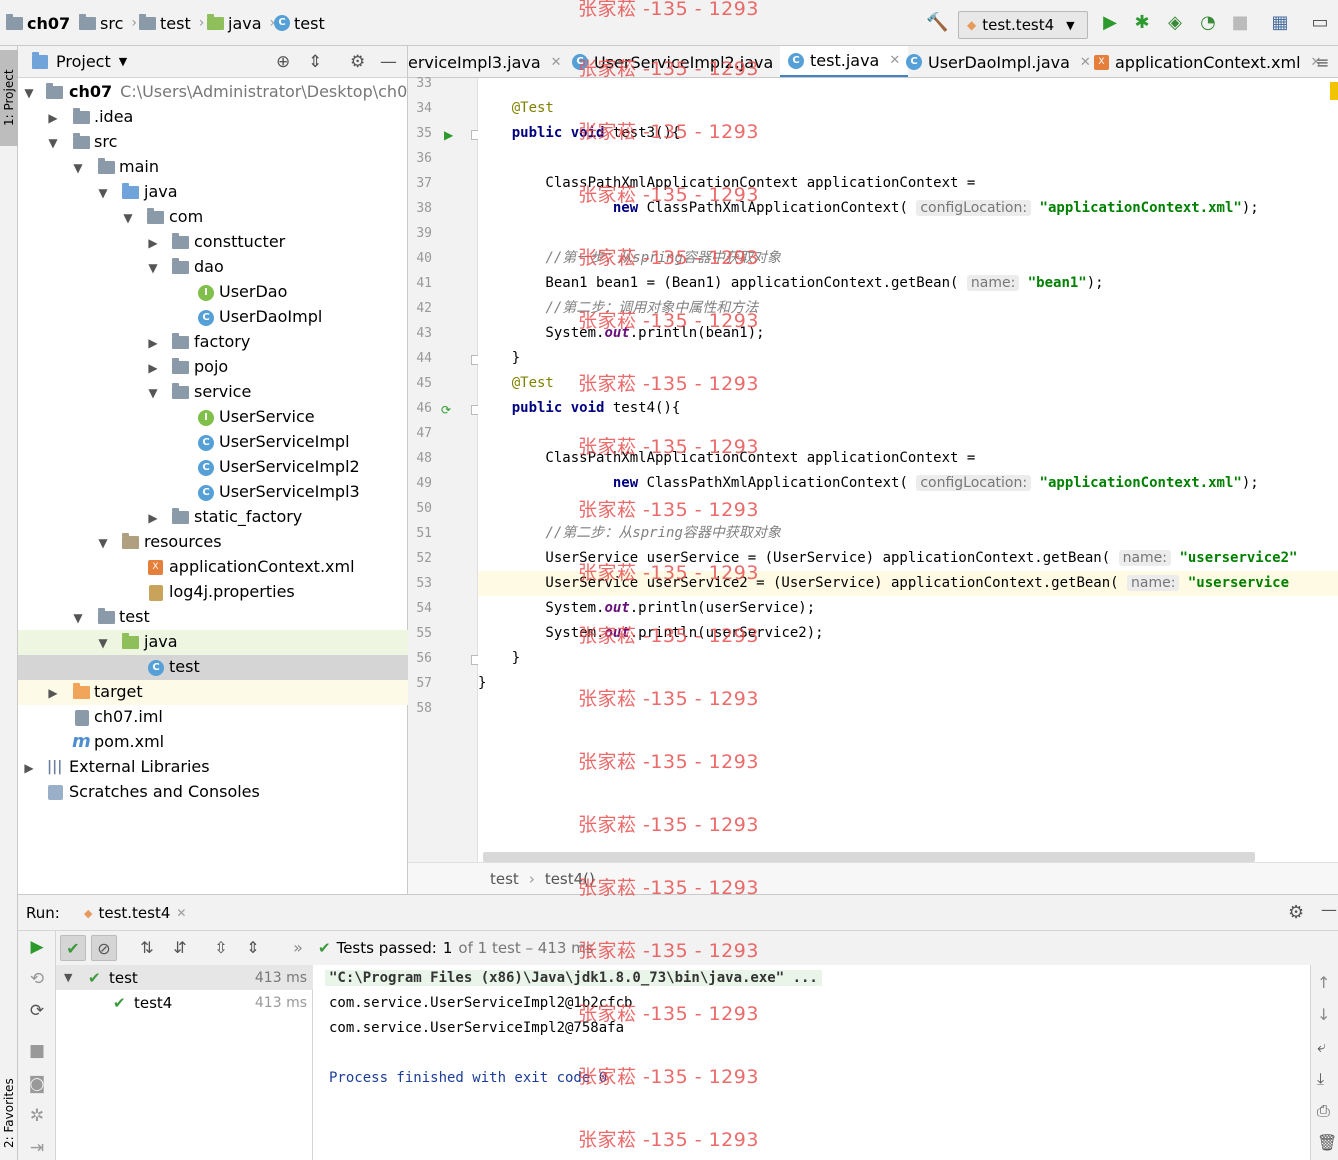 This screenshot has width=1338, height=1160. What do you see at coordinates (1320, 1079) in the screenshot?
I see `scroll-to-end-icon: ⤓` at bounding box center [1320, 1079].